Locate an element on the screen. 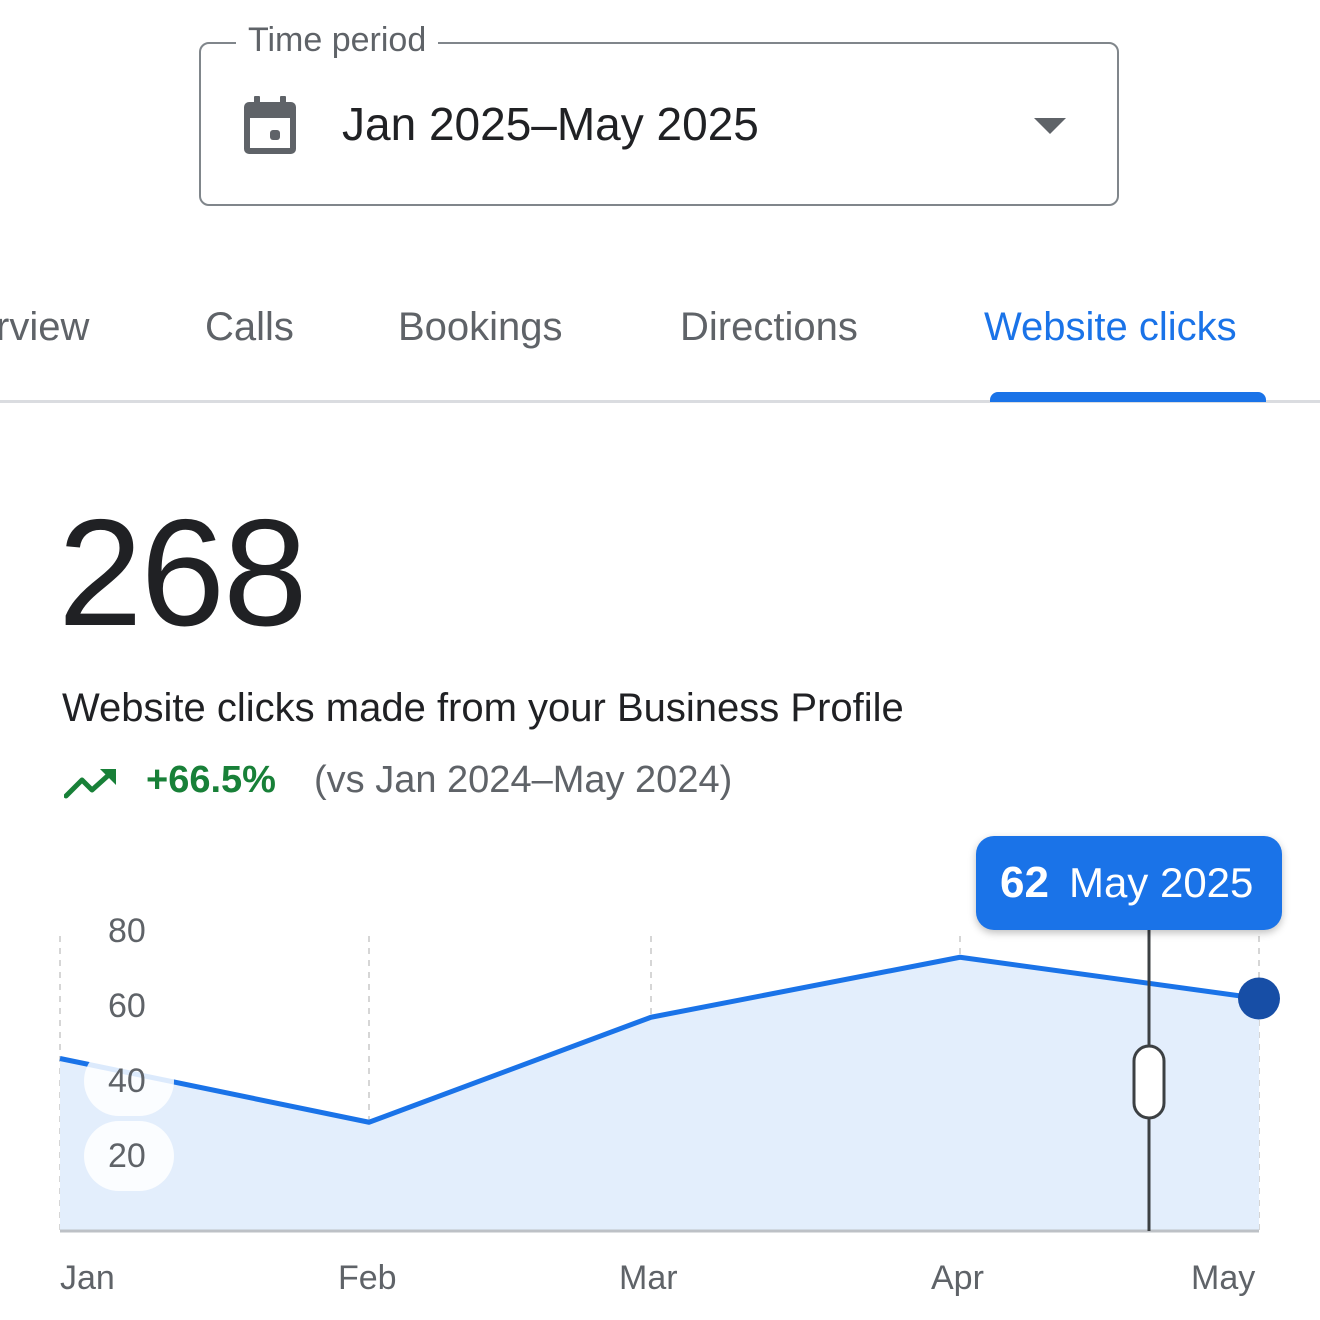  chart-tooltip: 62 May 2025 is located at coordinates (1129, 883).